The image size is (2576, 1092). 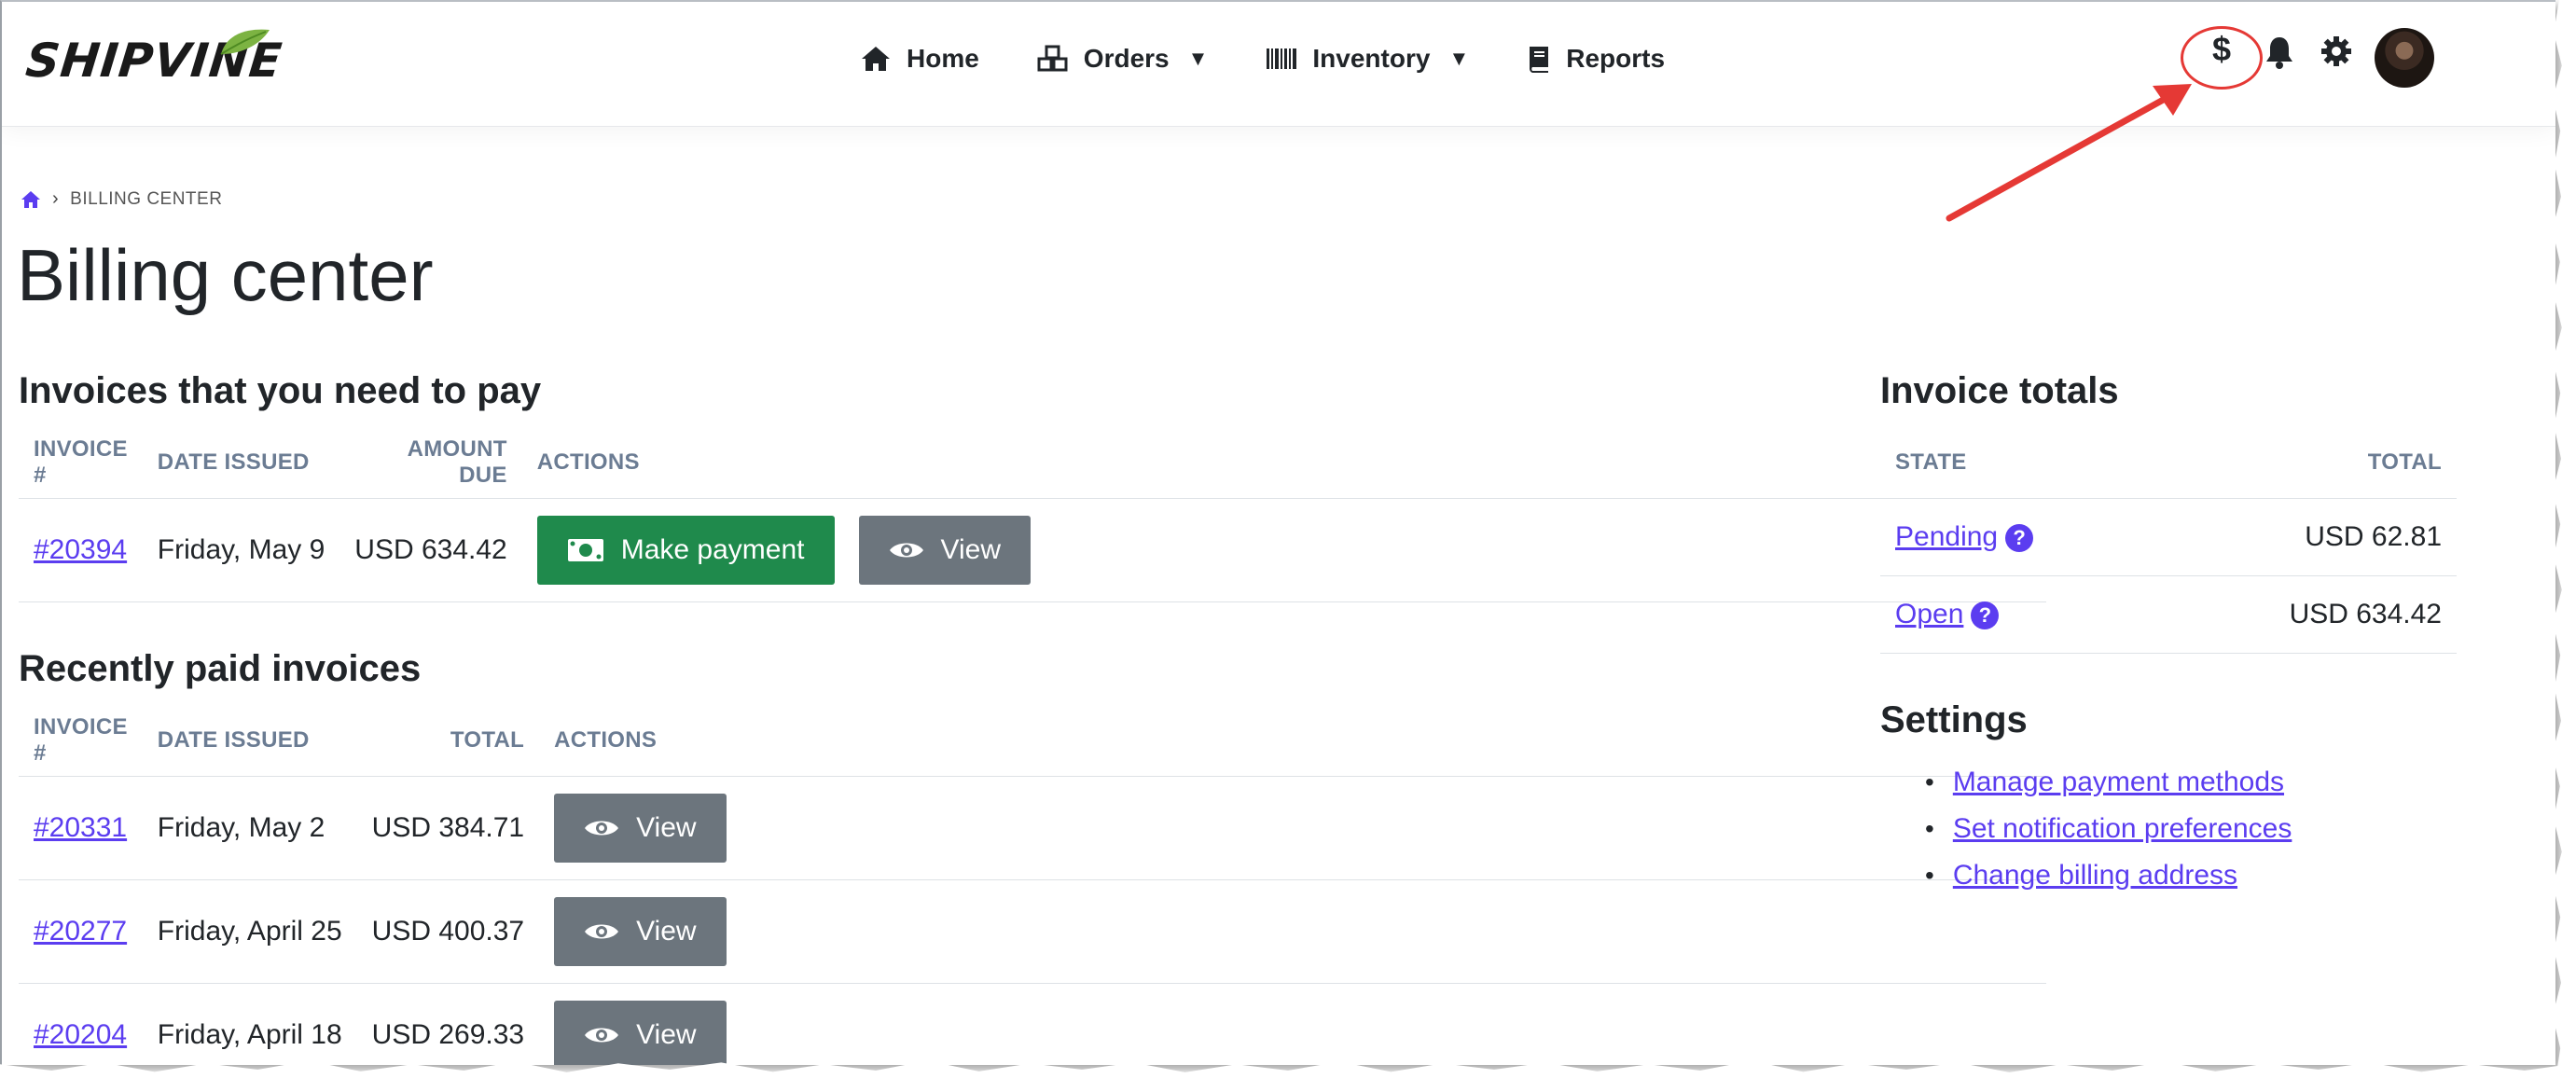 I want to click on table-row: #20331 Friday, May 2 USD 384.71 View, so click(x=1032, y=828).